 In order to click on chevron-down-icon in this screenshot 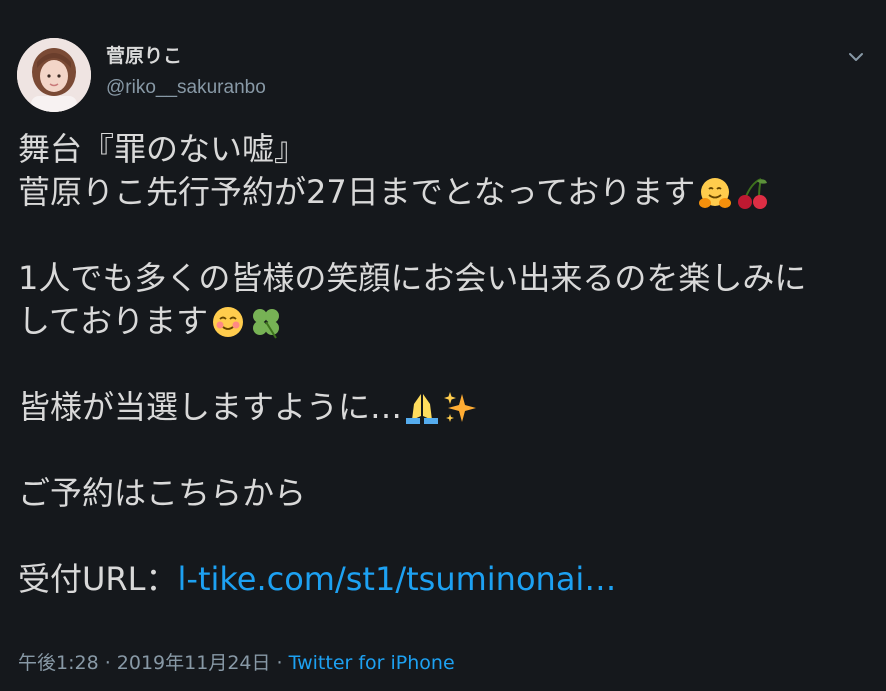, I will do `click(856, 57)`.